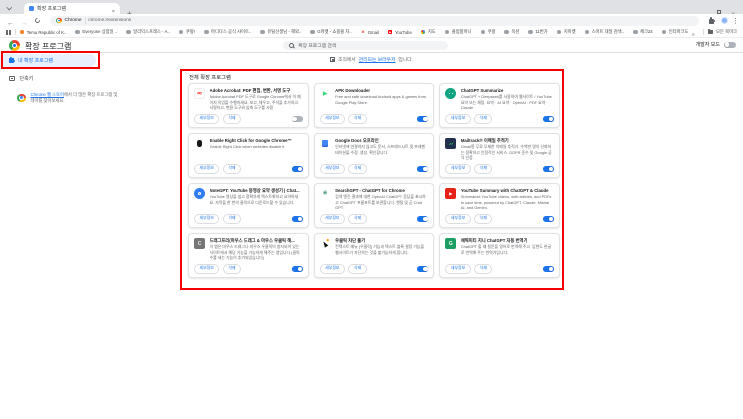  What do you see at coordinates (37, 20) in the screenshot?
I see `refresh-icon` at bounding box center [37, 20].